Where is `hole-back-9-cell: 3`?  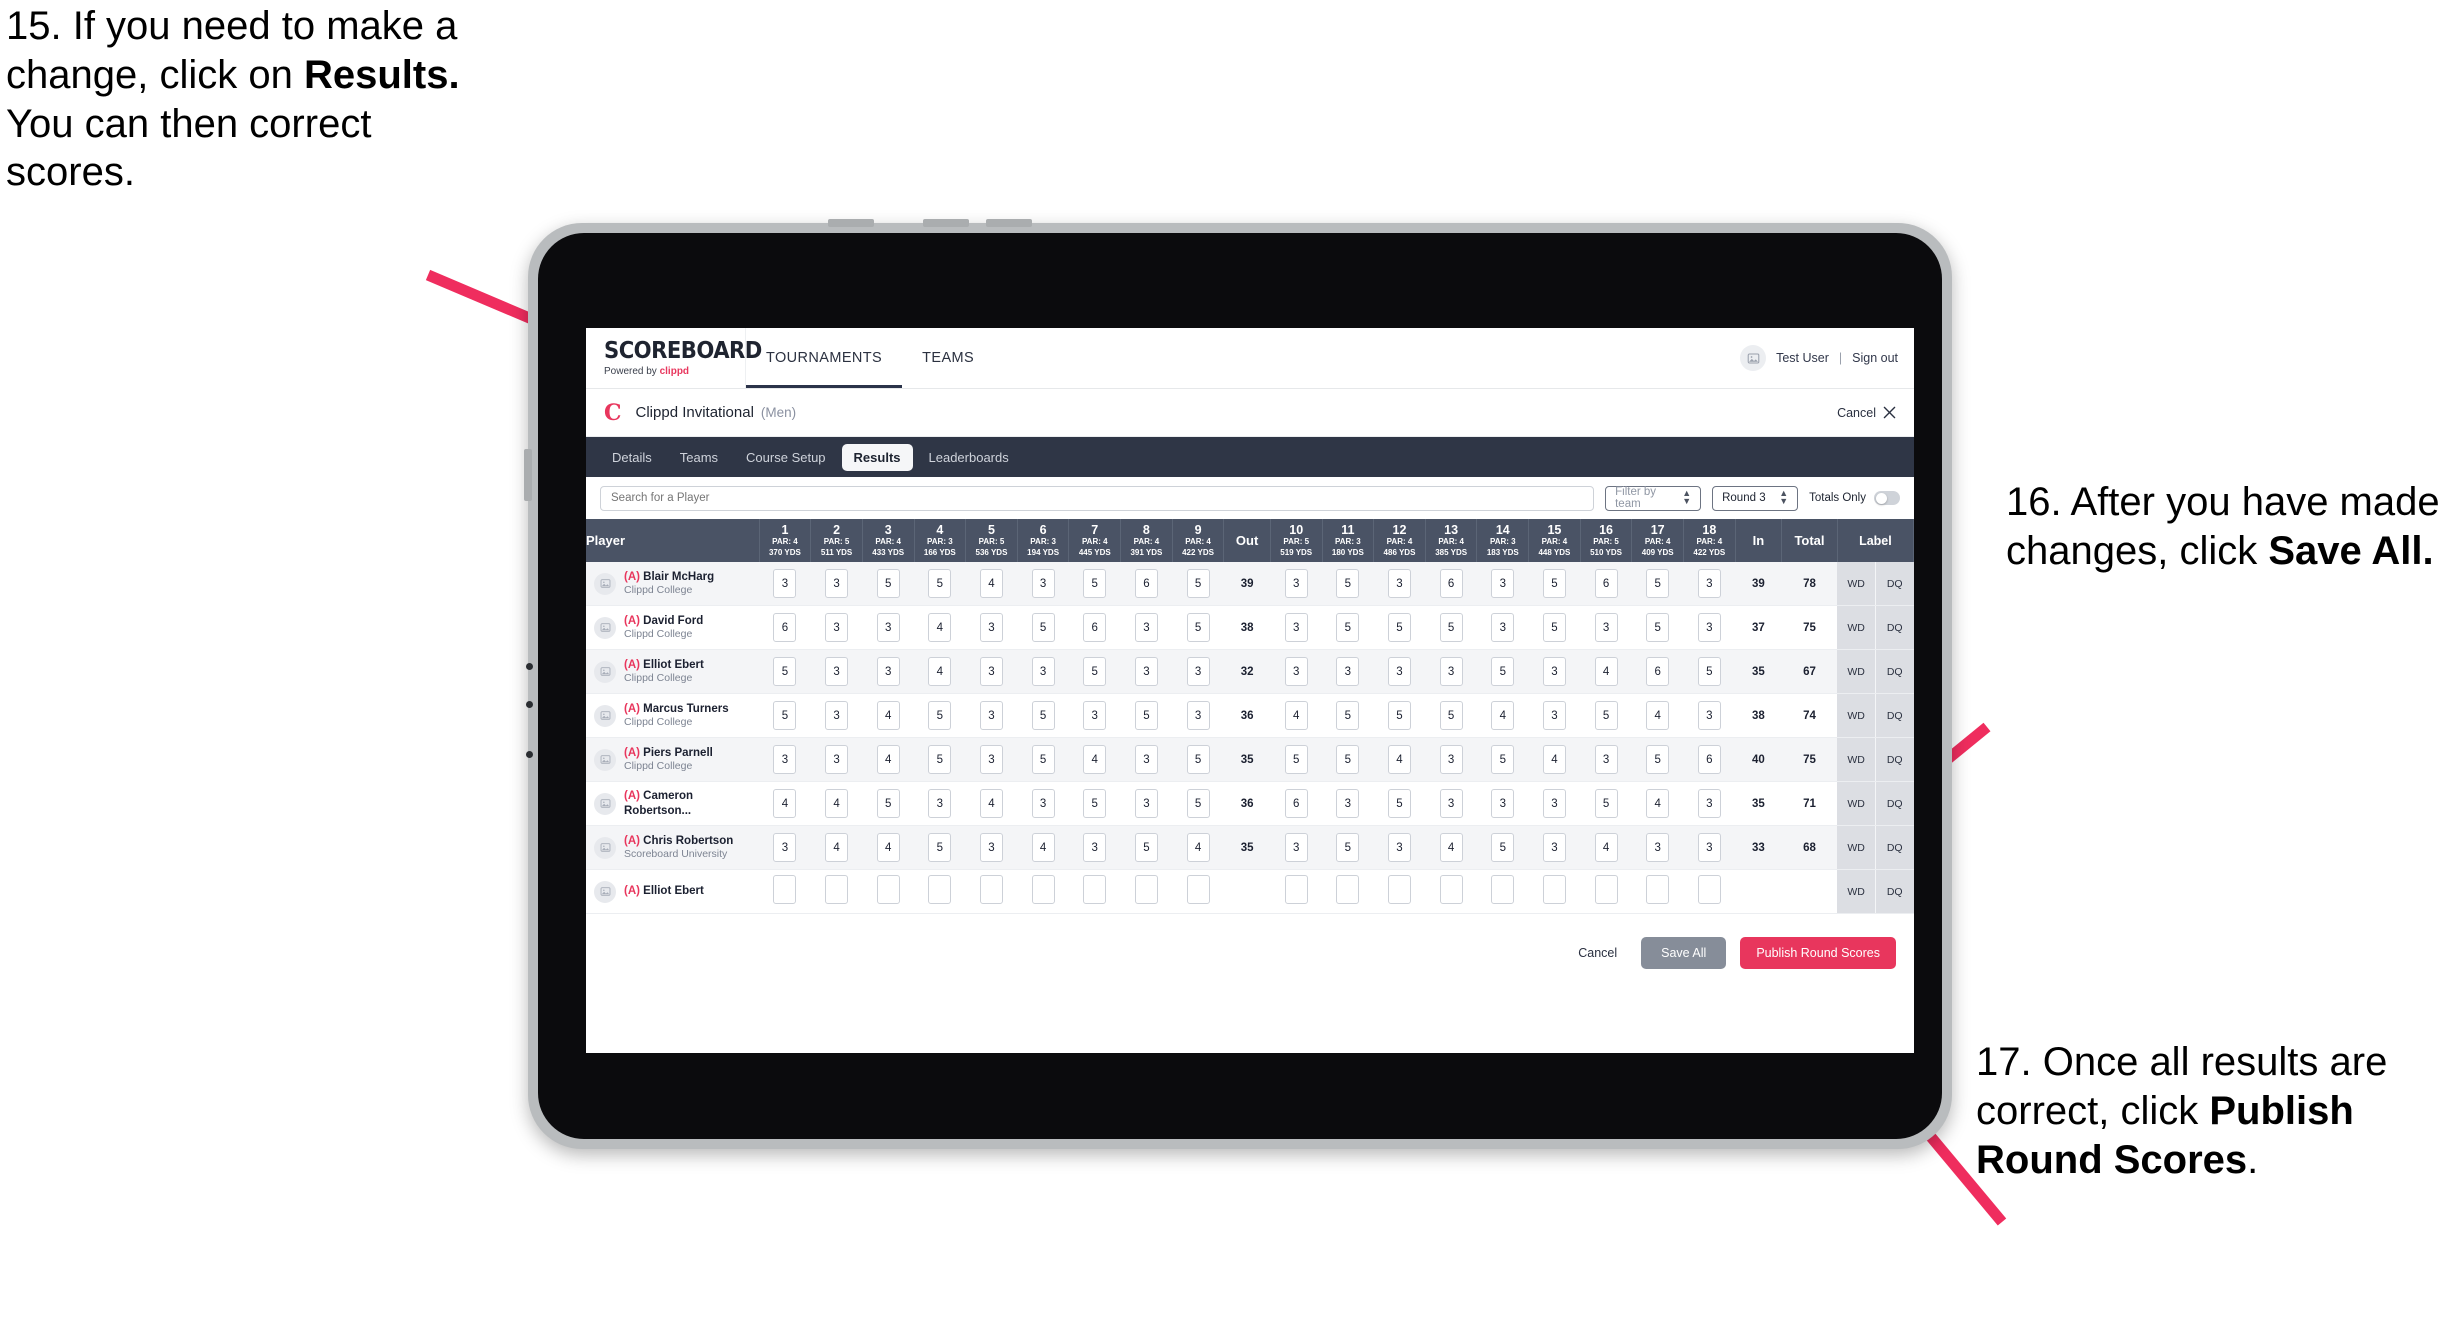
hole-back-9-cell: 3 is located at coordinates (1709, 804).